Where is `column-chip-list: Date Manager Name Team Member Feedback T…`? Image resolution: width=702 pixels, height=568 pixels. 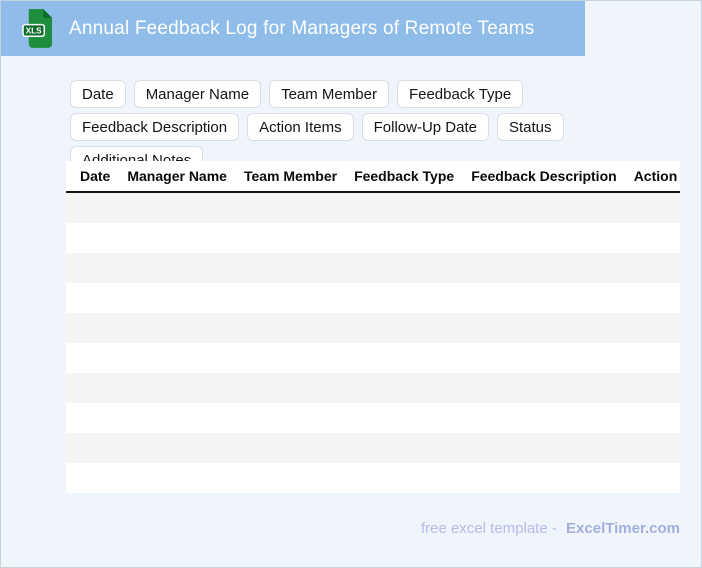 column-chip-list: Date Manager Name Team Member Feedback T… is located at coordinates (376, 127).